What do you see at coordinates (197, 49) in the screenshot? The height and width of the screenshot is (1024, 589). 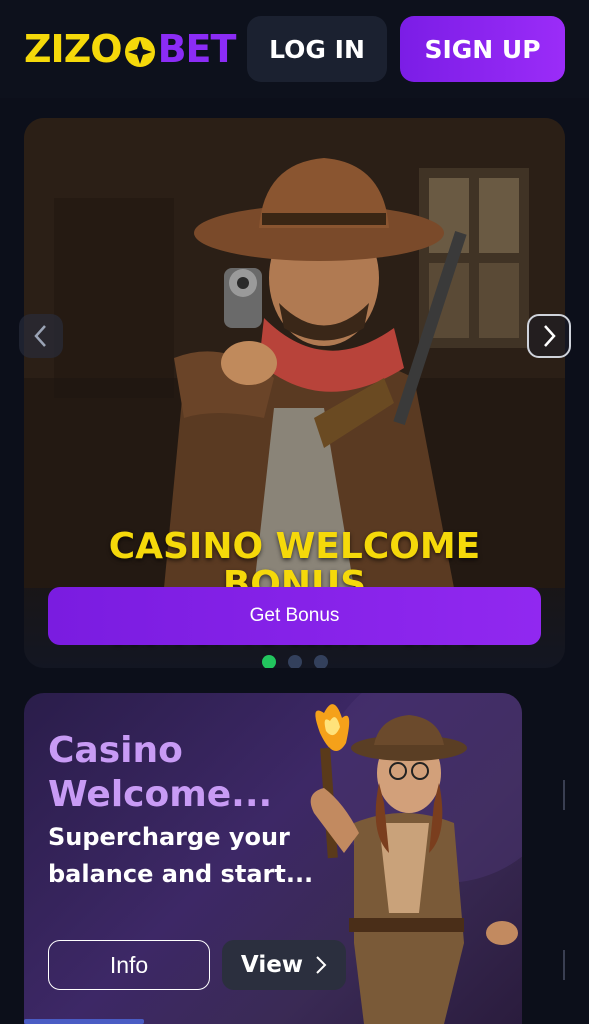 I see `logo-text-bet: BET` at bounding box center [197, 49].